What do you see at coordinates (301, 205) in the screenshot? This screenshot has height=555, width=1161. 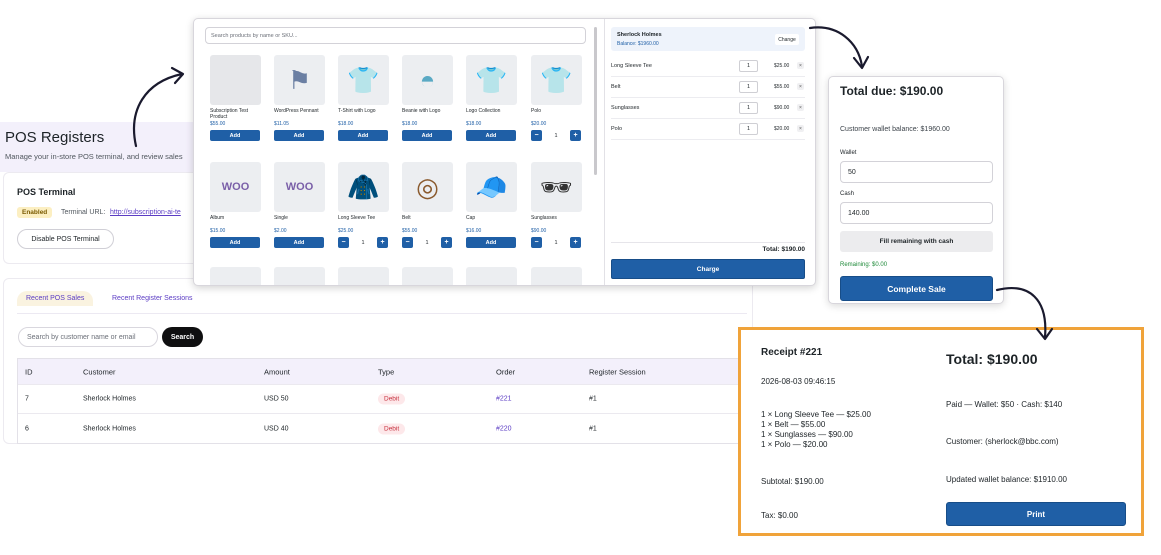 I see `product-card: WOO Single $2.00 Add` at bounding box center [301, 205].